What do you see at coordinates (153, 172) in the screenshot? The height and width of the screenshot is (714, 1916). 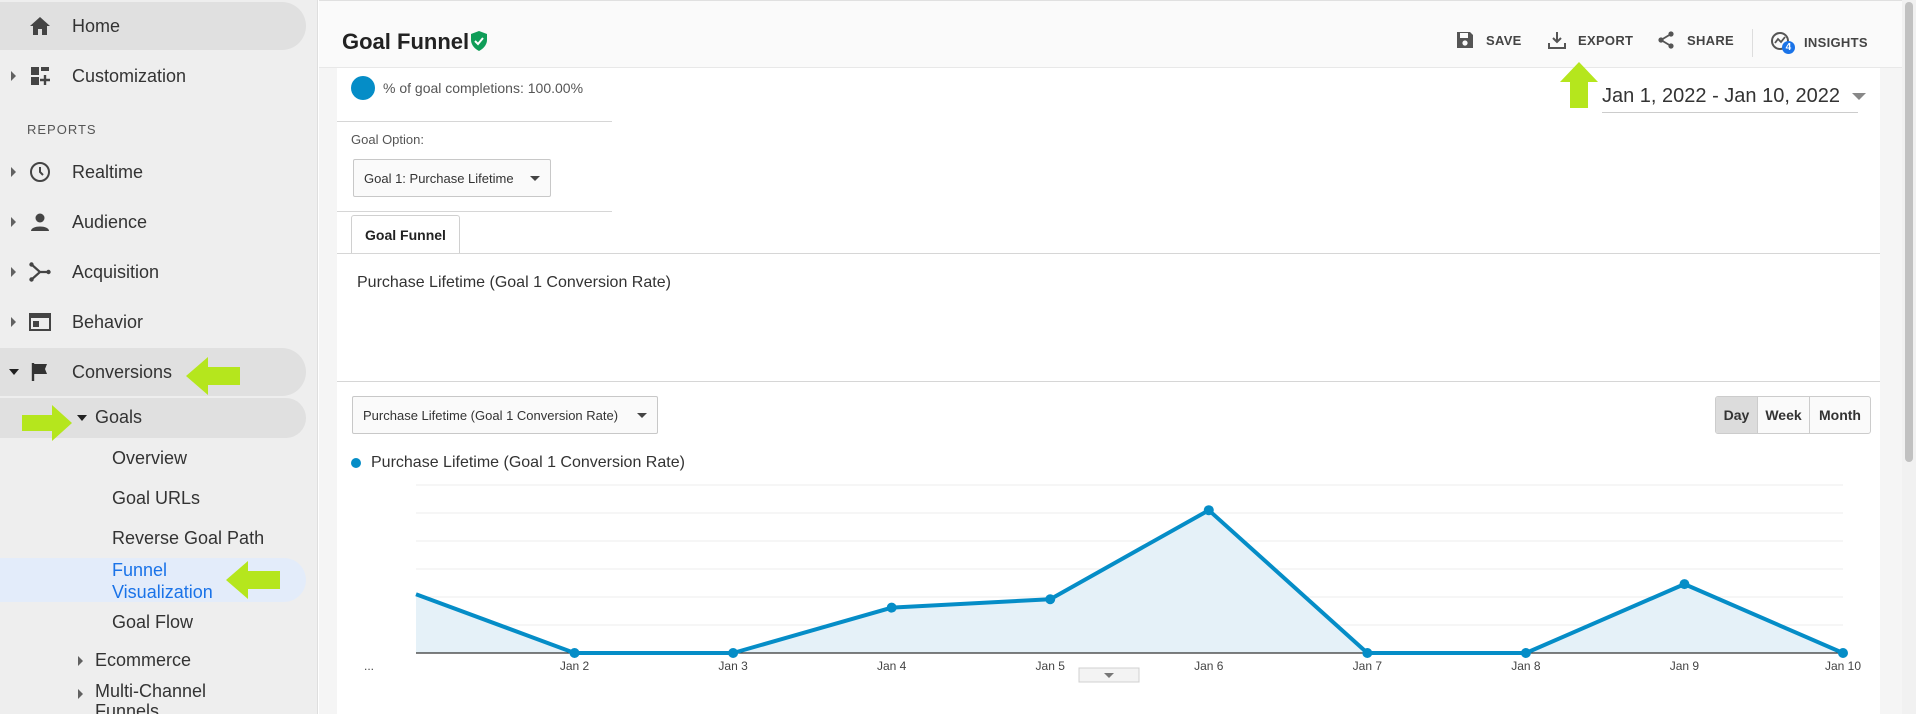 I see `sidebar-item-realtime: Realtime` at bounding box center [153, 172].